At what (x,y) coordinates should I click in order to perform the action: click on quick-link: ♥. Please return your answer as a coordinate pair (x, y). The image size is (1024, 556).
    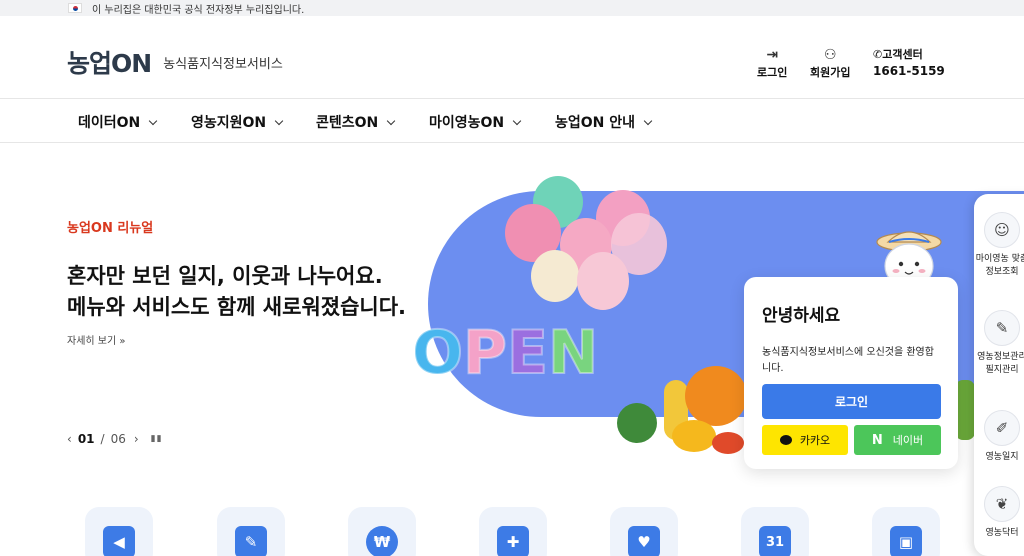
    Looking at the image, I should click on (644, 531).